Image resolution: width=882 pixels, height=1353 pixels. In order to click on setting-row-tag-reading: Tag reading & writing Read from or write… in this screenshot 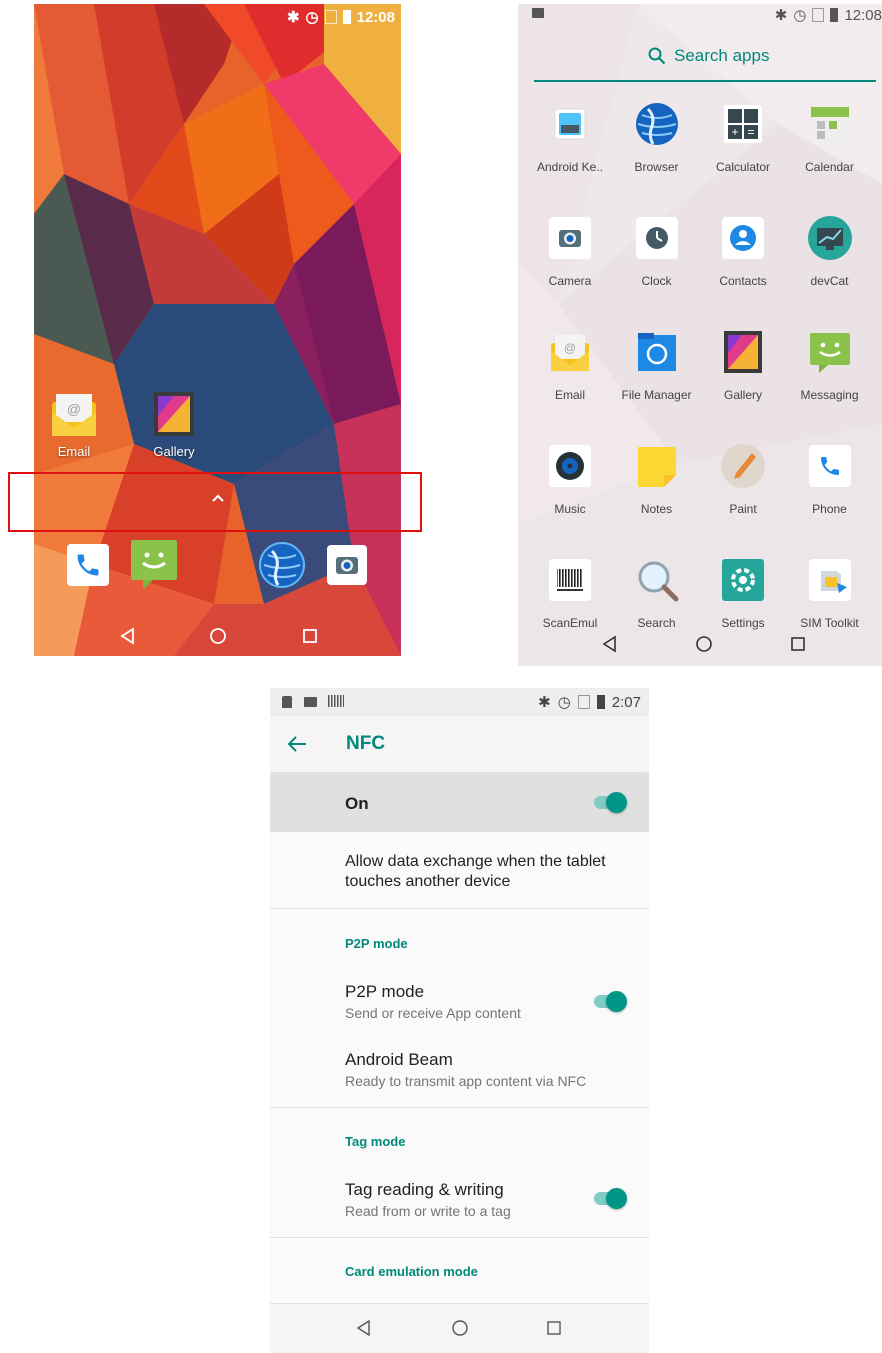, I will do `click(459, 1199)`.